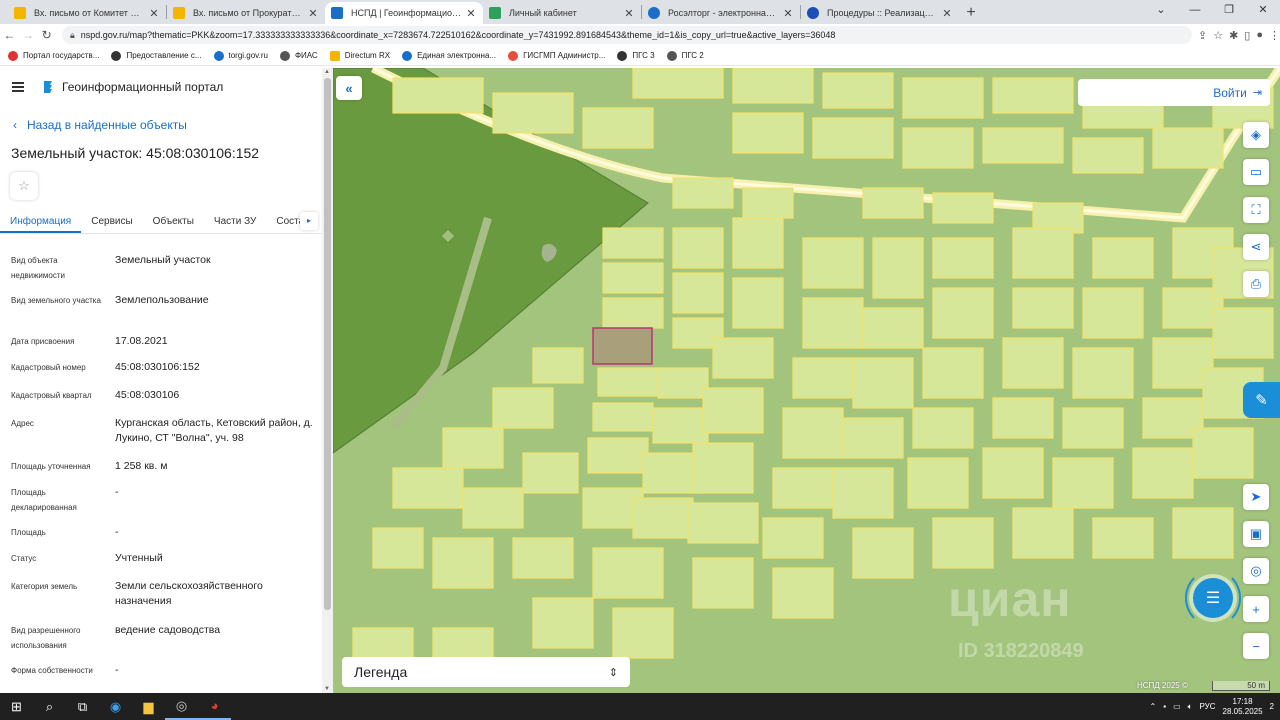 Image resolution: width=1280 pixels, height=720 pixels. Describe the element at coordinates (115, 706) in the screenshot. I see `edge-icon: ◉` at that location.